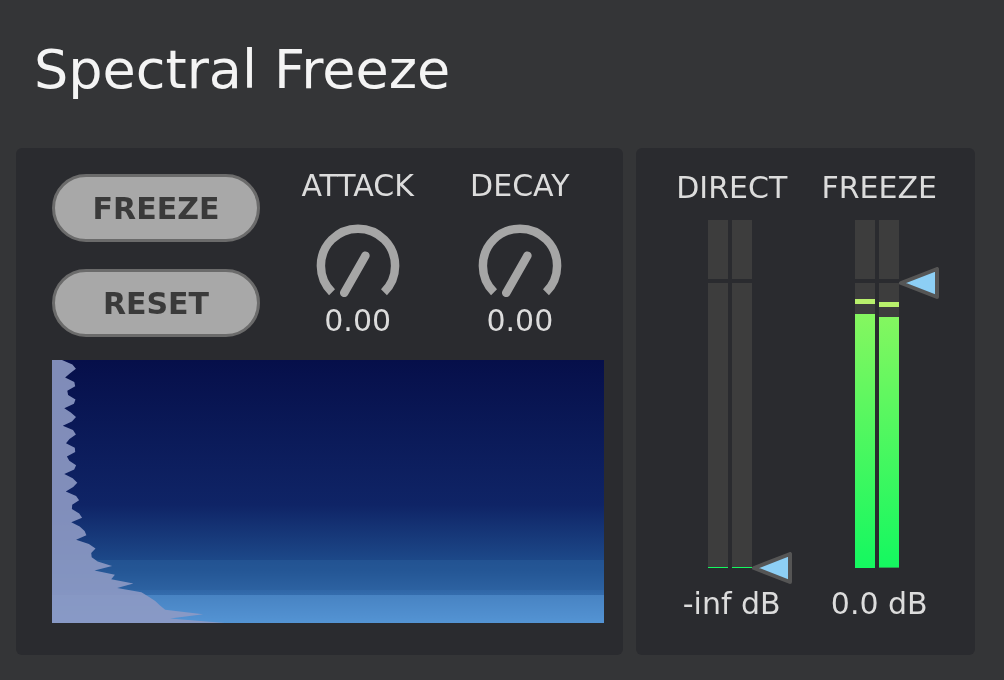  What do you see at coordinates (879, 604) in the screenshot?
I see `meter-reading: 0.0 dB` at bounding box center [879, 604].